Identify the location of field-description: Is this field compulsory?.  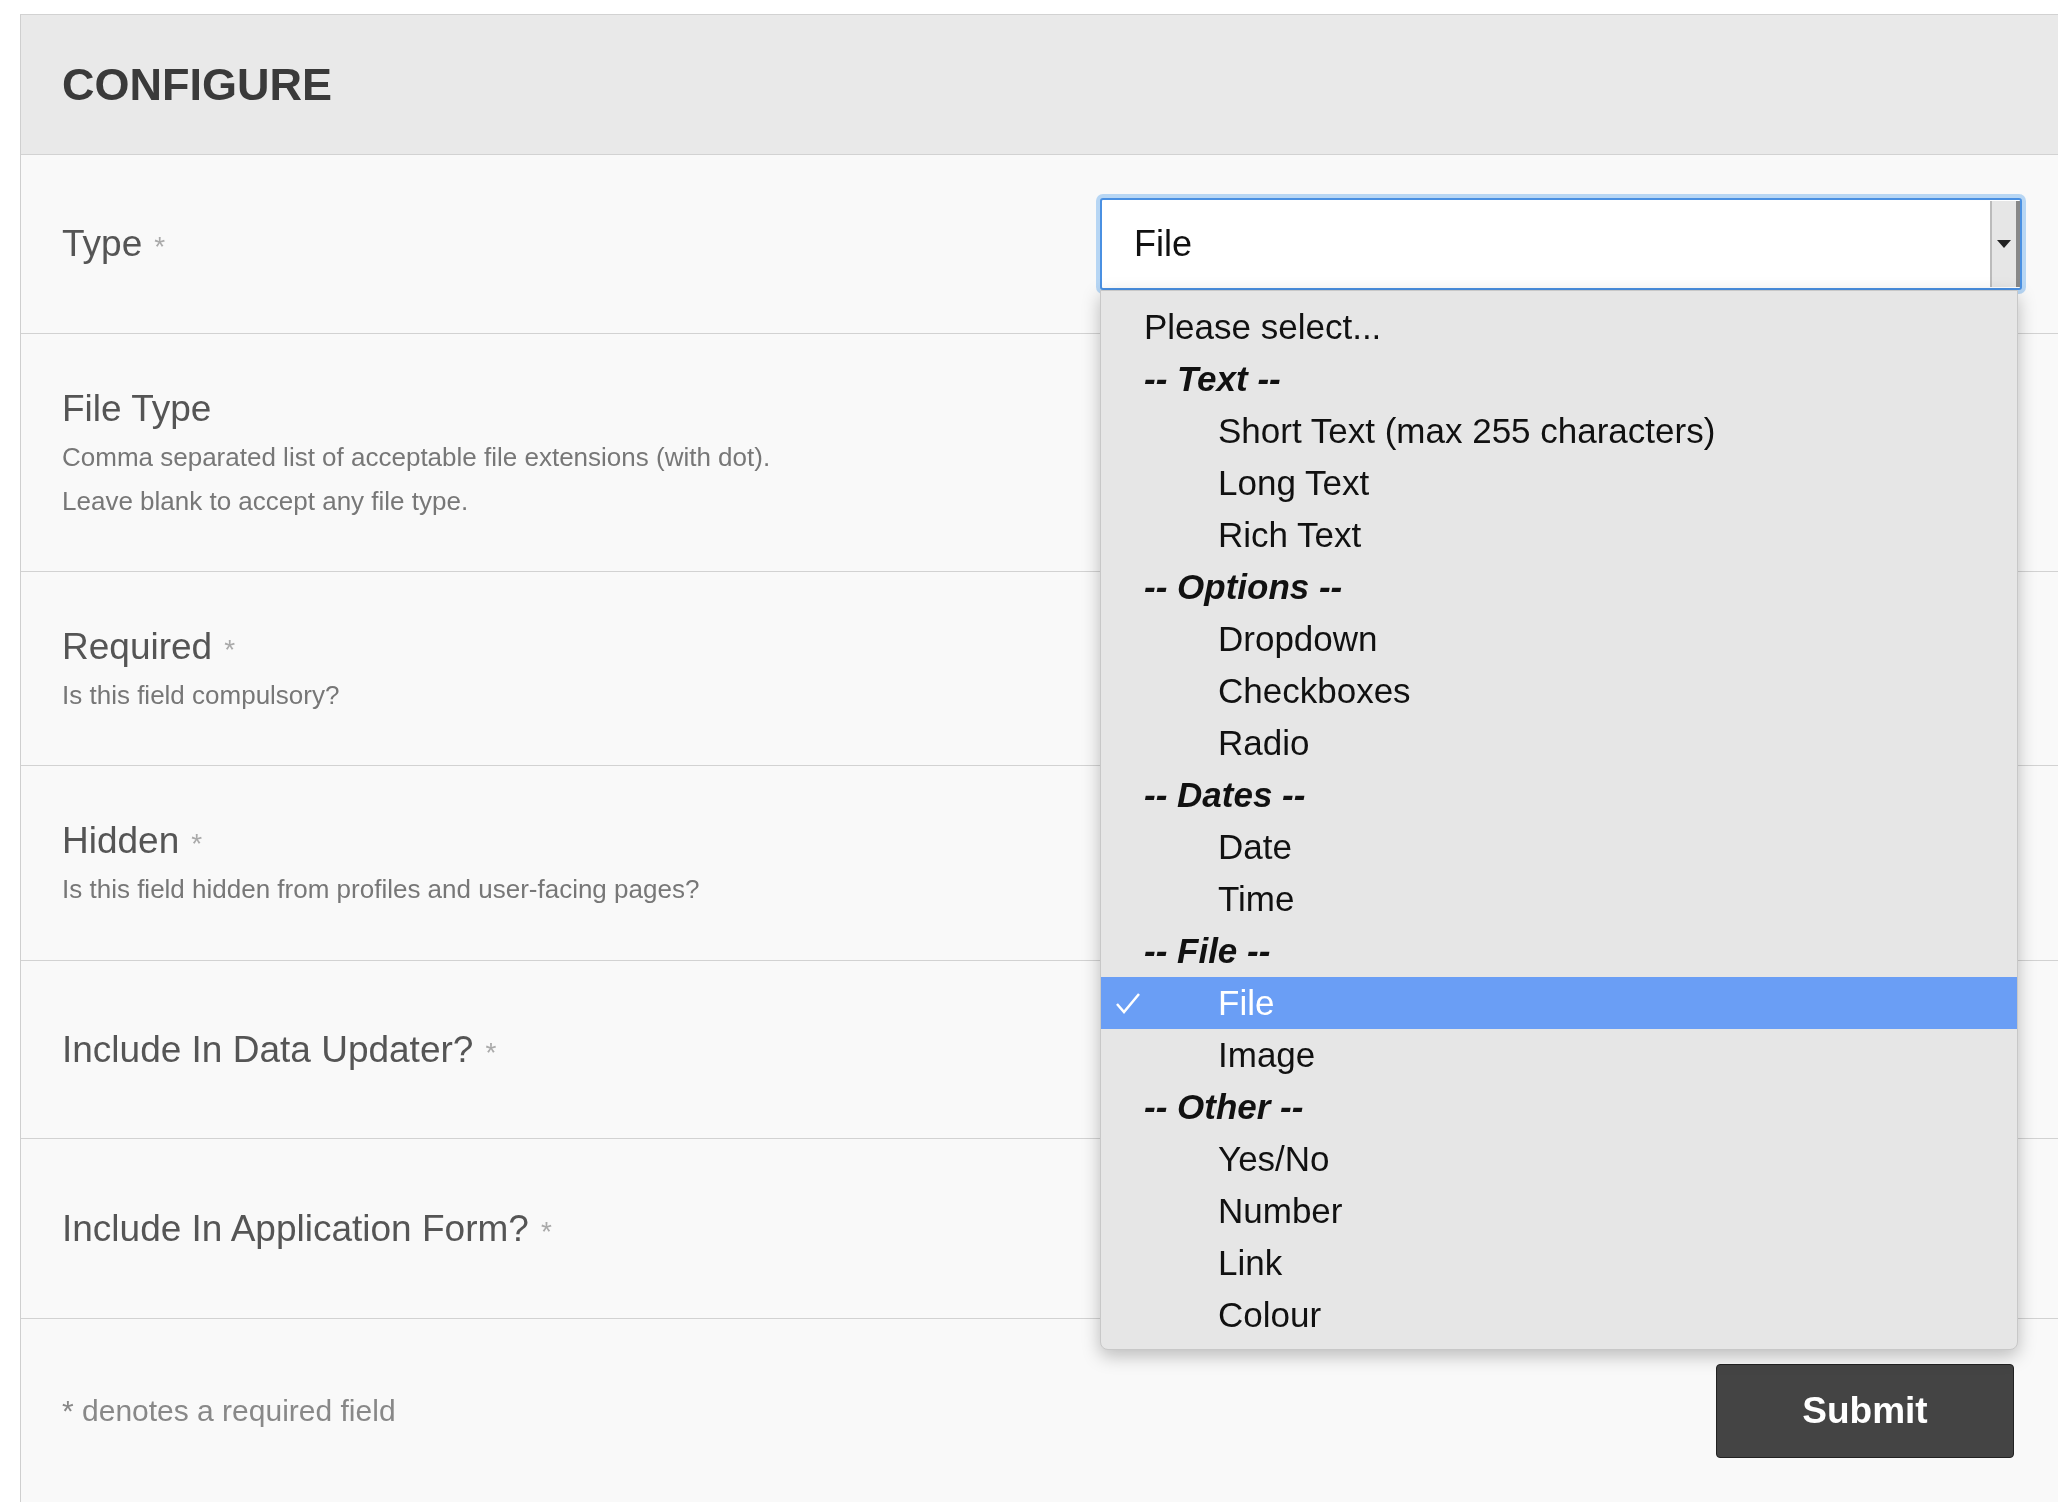
(201, 695).